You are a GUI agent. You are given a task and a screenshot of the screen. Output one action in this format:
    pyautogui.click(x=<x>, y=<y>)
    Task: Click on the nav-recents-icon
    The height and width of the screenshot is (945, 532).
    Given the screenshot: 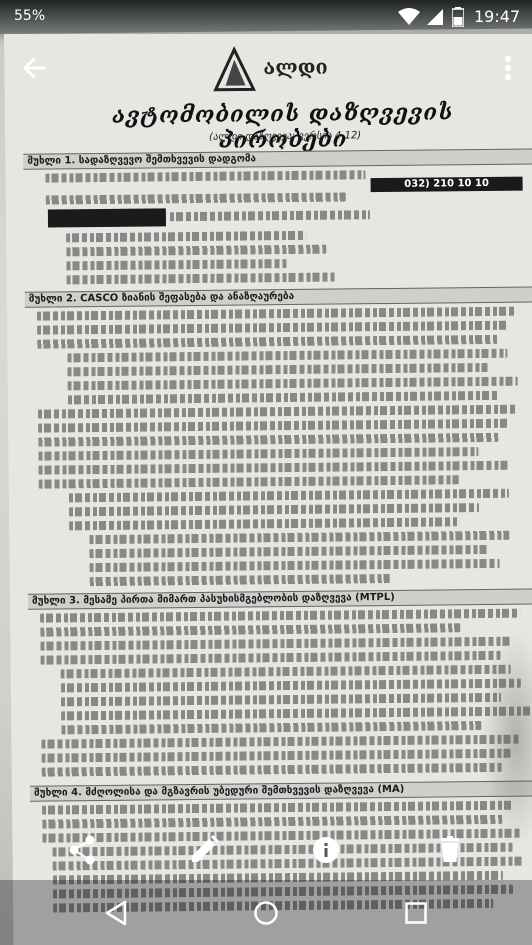 What is the action you would take?
    pyautogui.click(x=416, y=913)
    